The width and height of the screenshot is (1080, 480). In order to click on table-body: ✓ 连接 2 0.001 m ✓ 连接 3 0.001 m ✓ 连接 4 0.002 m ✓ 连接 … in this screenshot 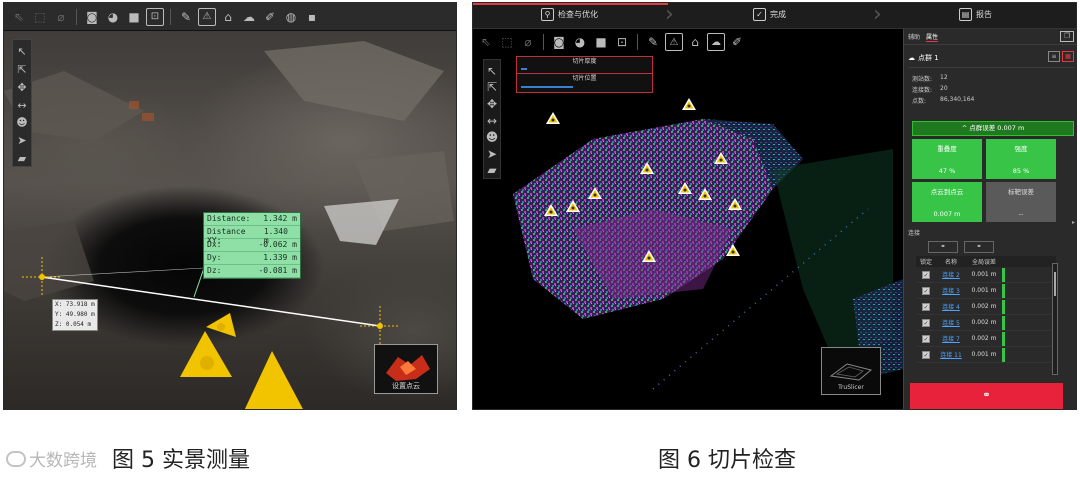, I will do `click(986, 315)`.